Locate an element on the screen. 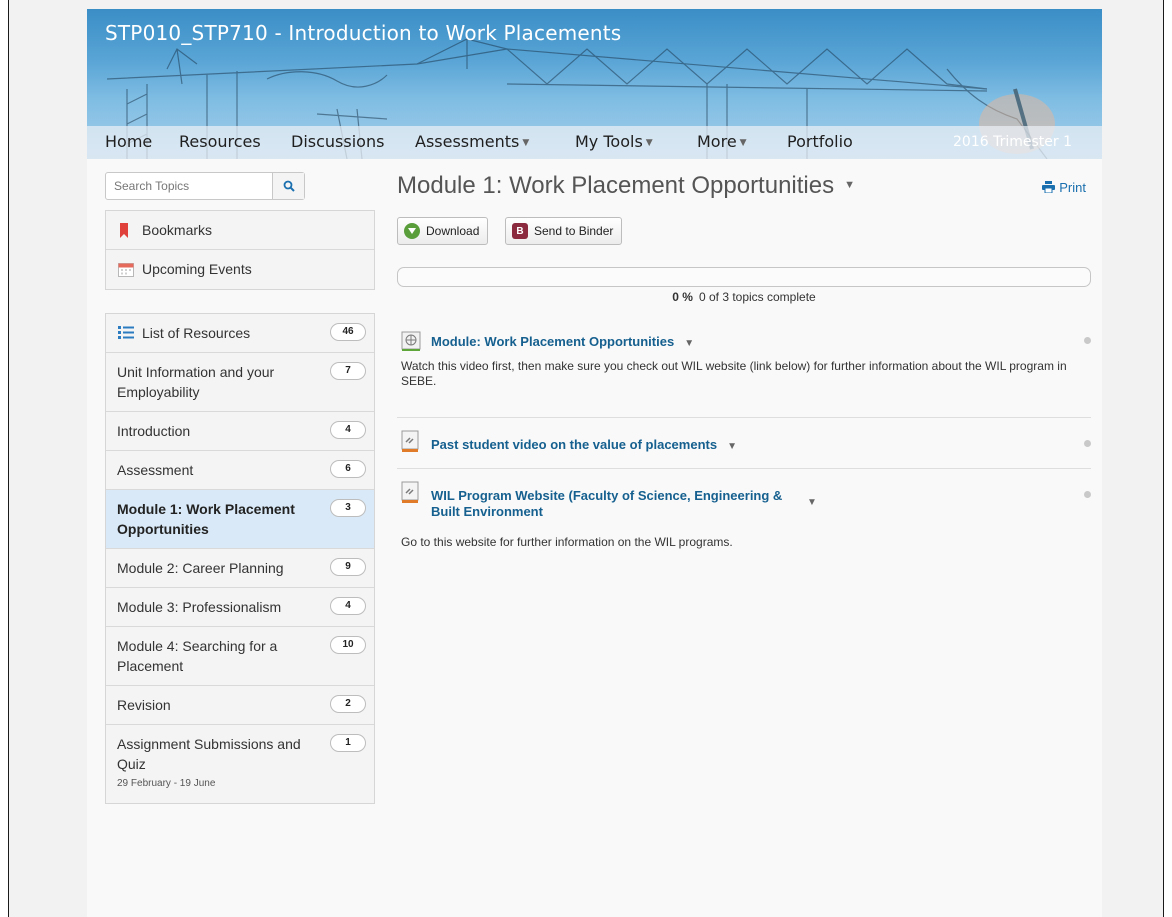 The width and height of the screenshot is (1172, 917). download-icon is located at coordinates (412, 231).